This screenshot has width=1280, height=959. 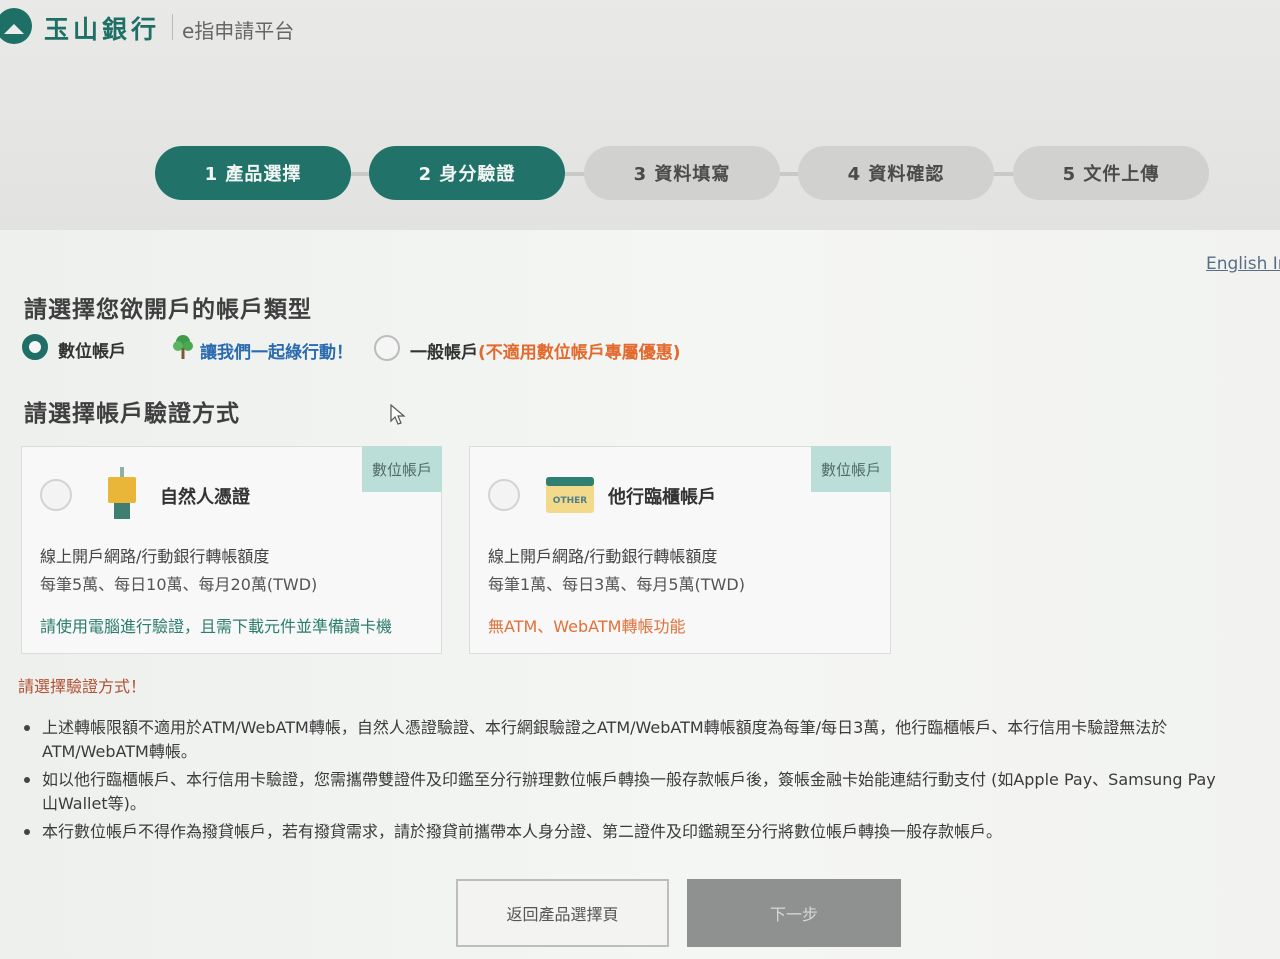 What do you see at coordinates (570, 495) in the screenshot?
I see `other-bank-icon: OTHER` at bounding box center [570, 495].